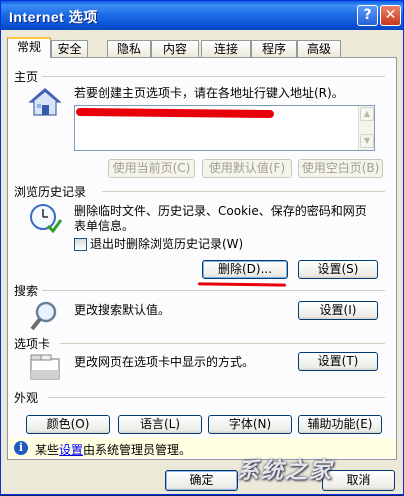 The image size is (404, 496). Describe the element at coordinates (175, 49) in the screenshot. I see `tab-content: 内容` at that location.